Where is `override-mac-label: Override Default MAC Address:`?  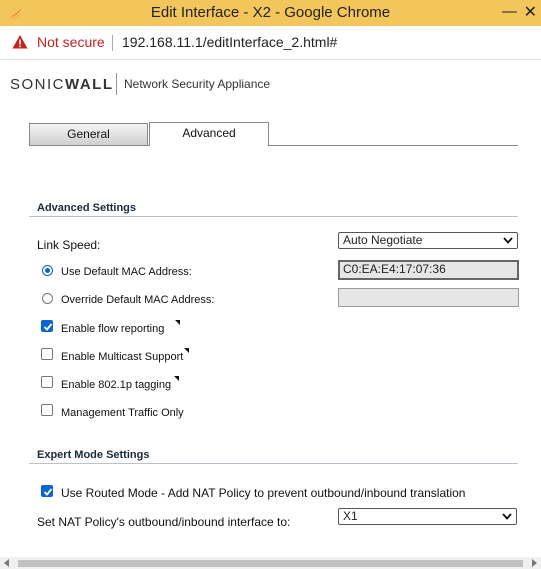
override-mac-label: Override Default MAC Address: is located at coordinates (138, 300).